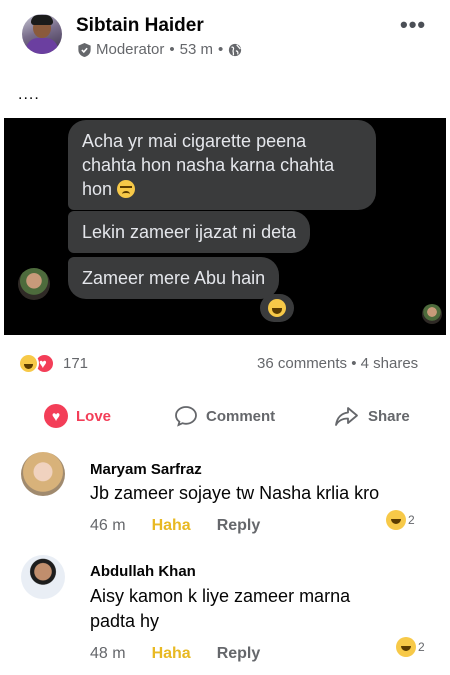  What do you see at coordinates (34, 284) in the screenshot?
I see `chat-sender-avatar` at bounding box center [34, 284].